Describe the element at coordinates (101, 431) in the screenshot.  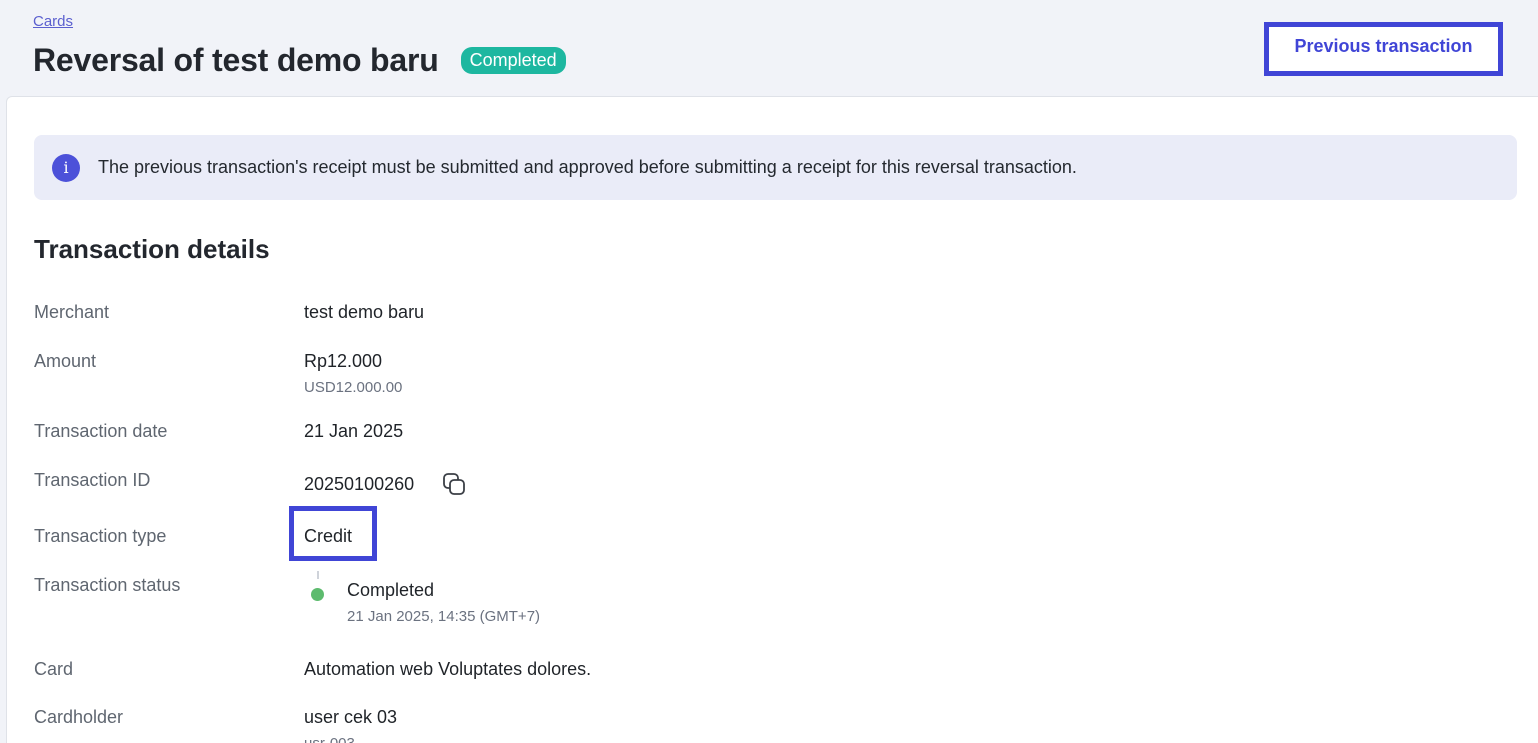
I see `transaction-date-label: Transaction date` at that location.